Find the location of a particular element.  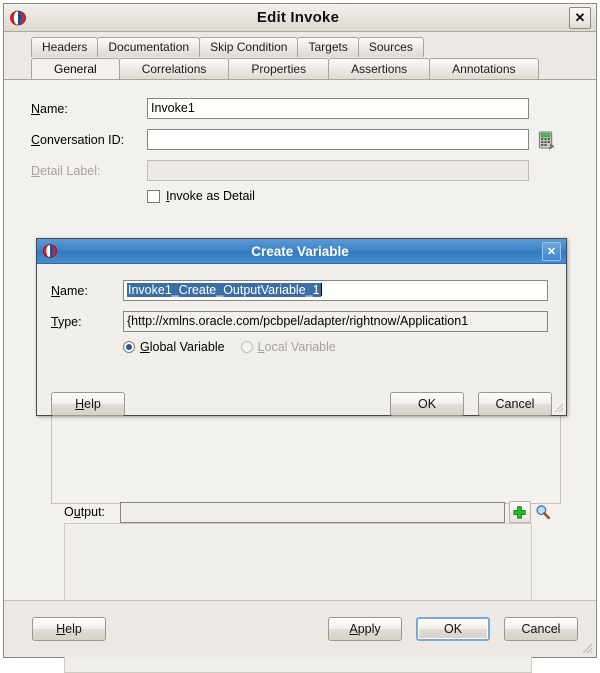

tab-targets: Targets is located at coordinates (327, 47).